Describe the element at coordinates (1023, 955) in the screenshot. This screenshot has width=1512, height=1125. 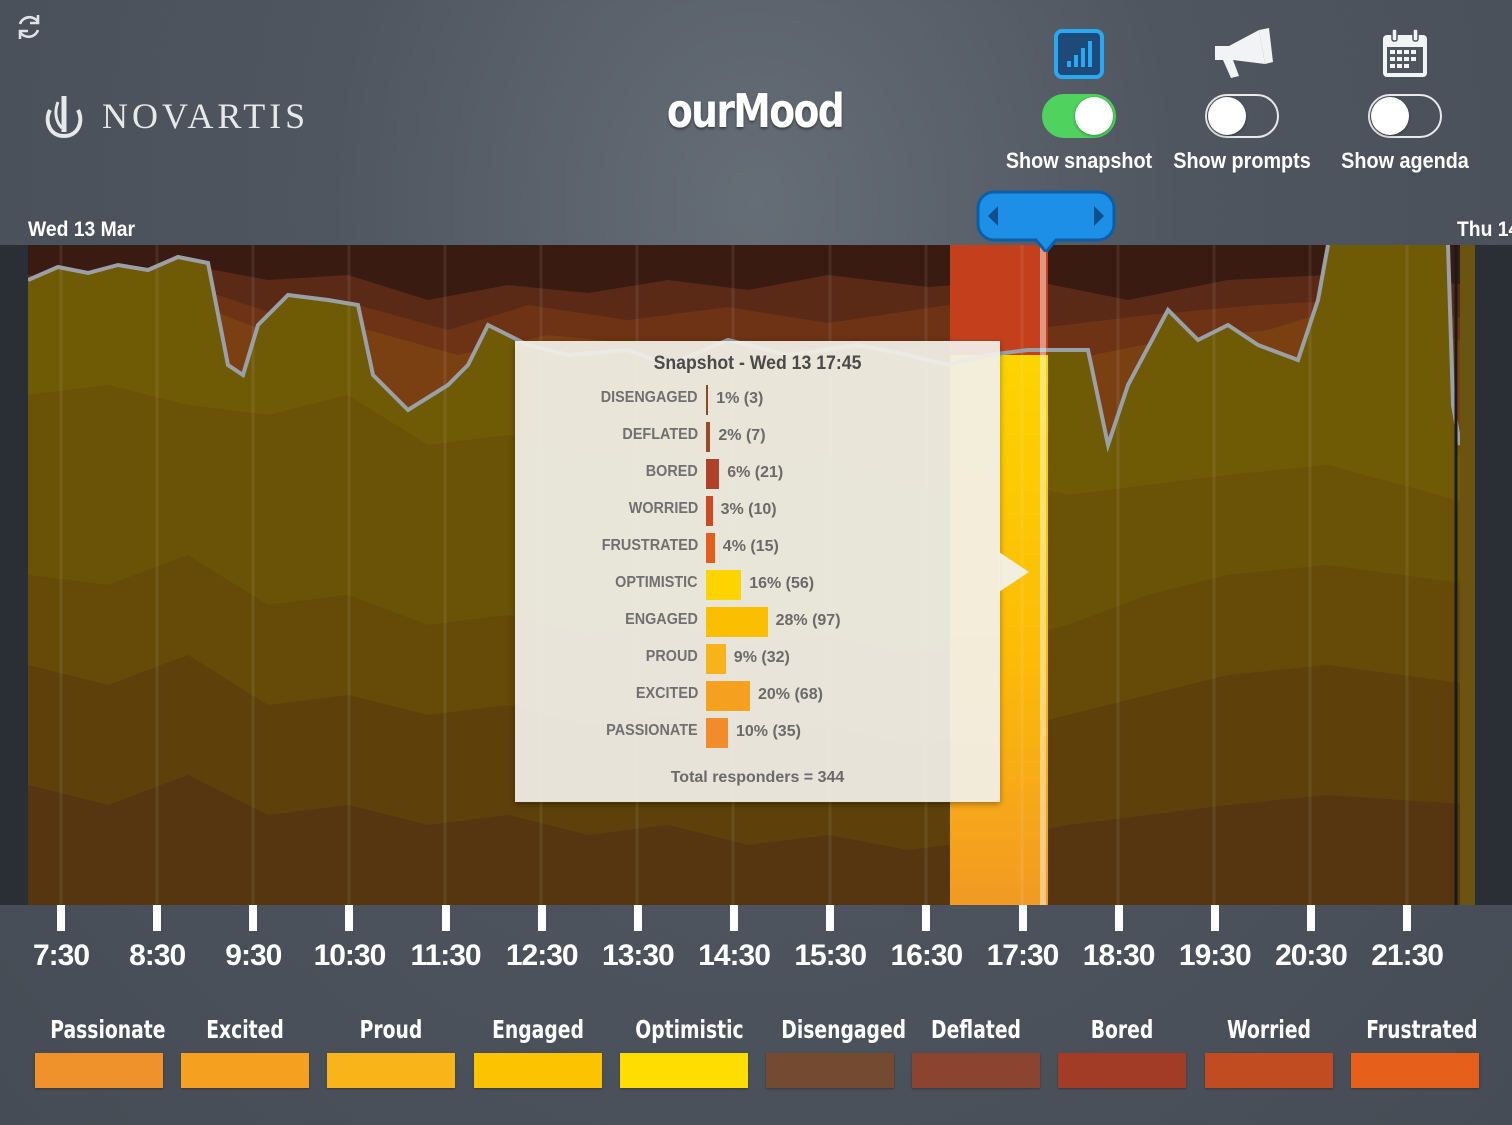
I see `time-tick-label: 17:30` at that location.